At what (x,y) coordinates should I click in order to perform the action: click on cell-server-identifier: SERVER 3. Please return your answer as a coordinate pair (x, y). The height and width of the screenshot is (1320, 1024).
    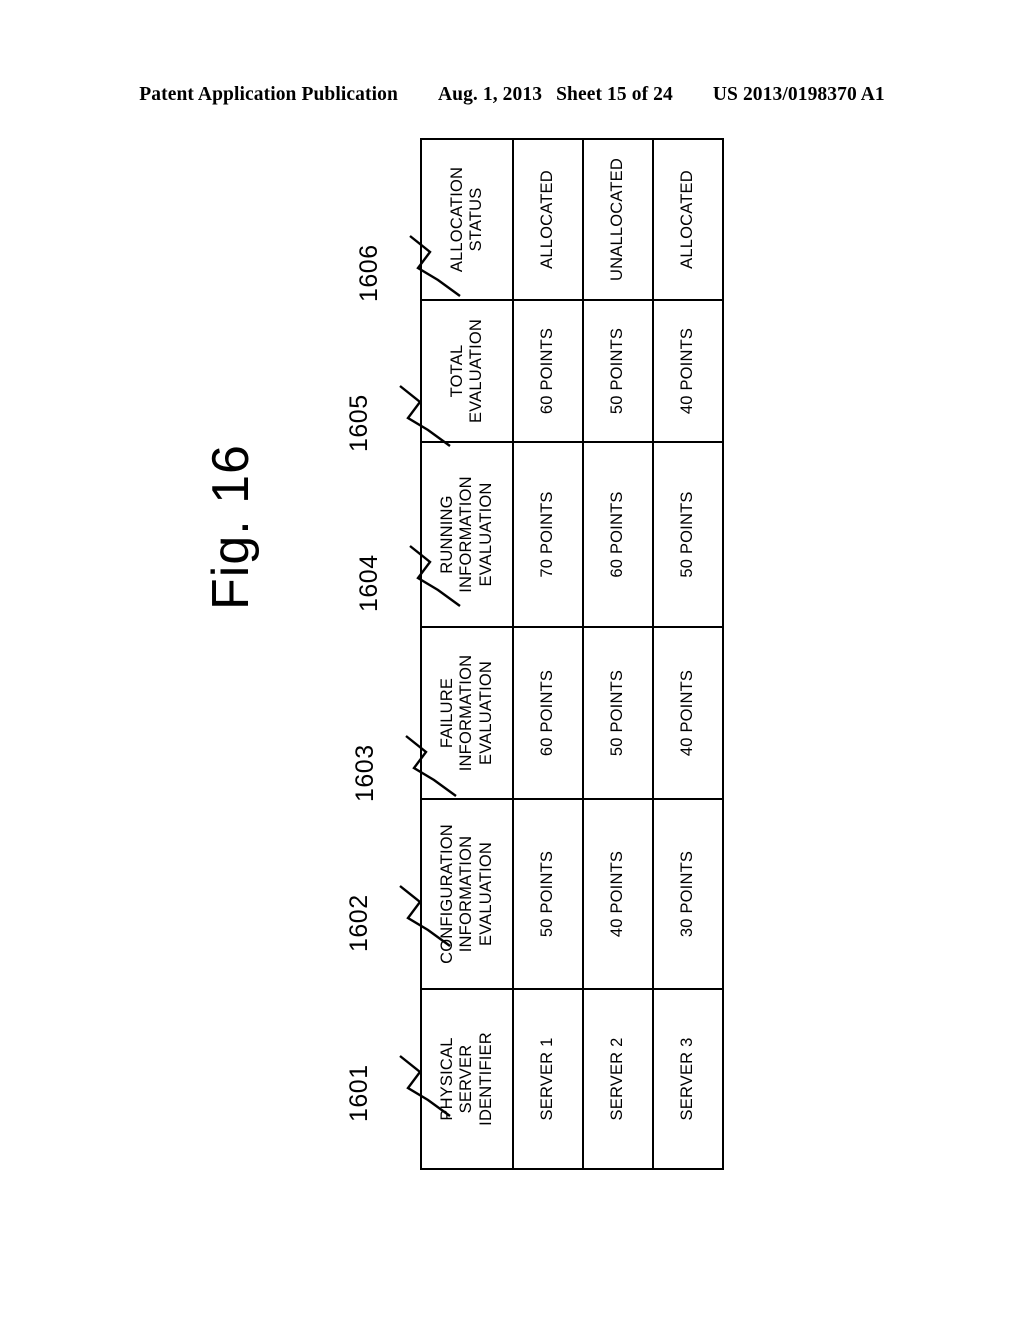
    Looking at the image, I should click on (688, 1079).